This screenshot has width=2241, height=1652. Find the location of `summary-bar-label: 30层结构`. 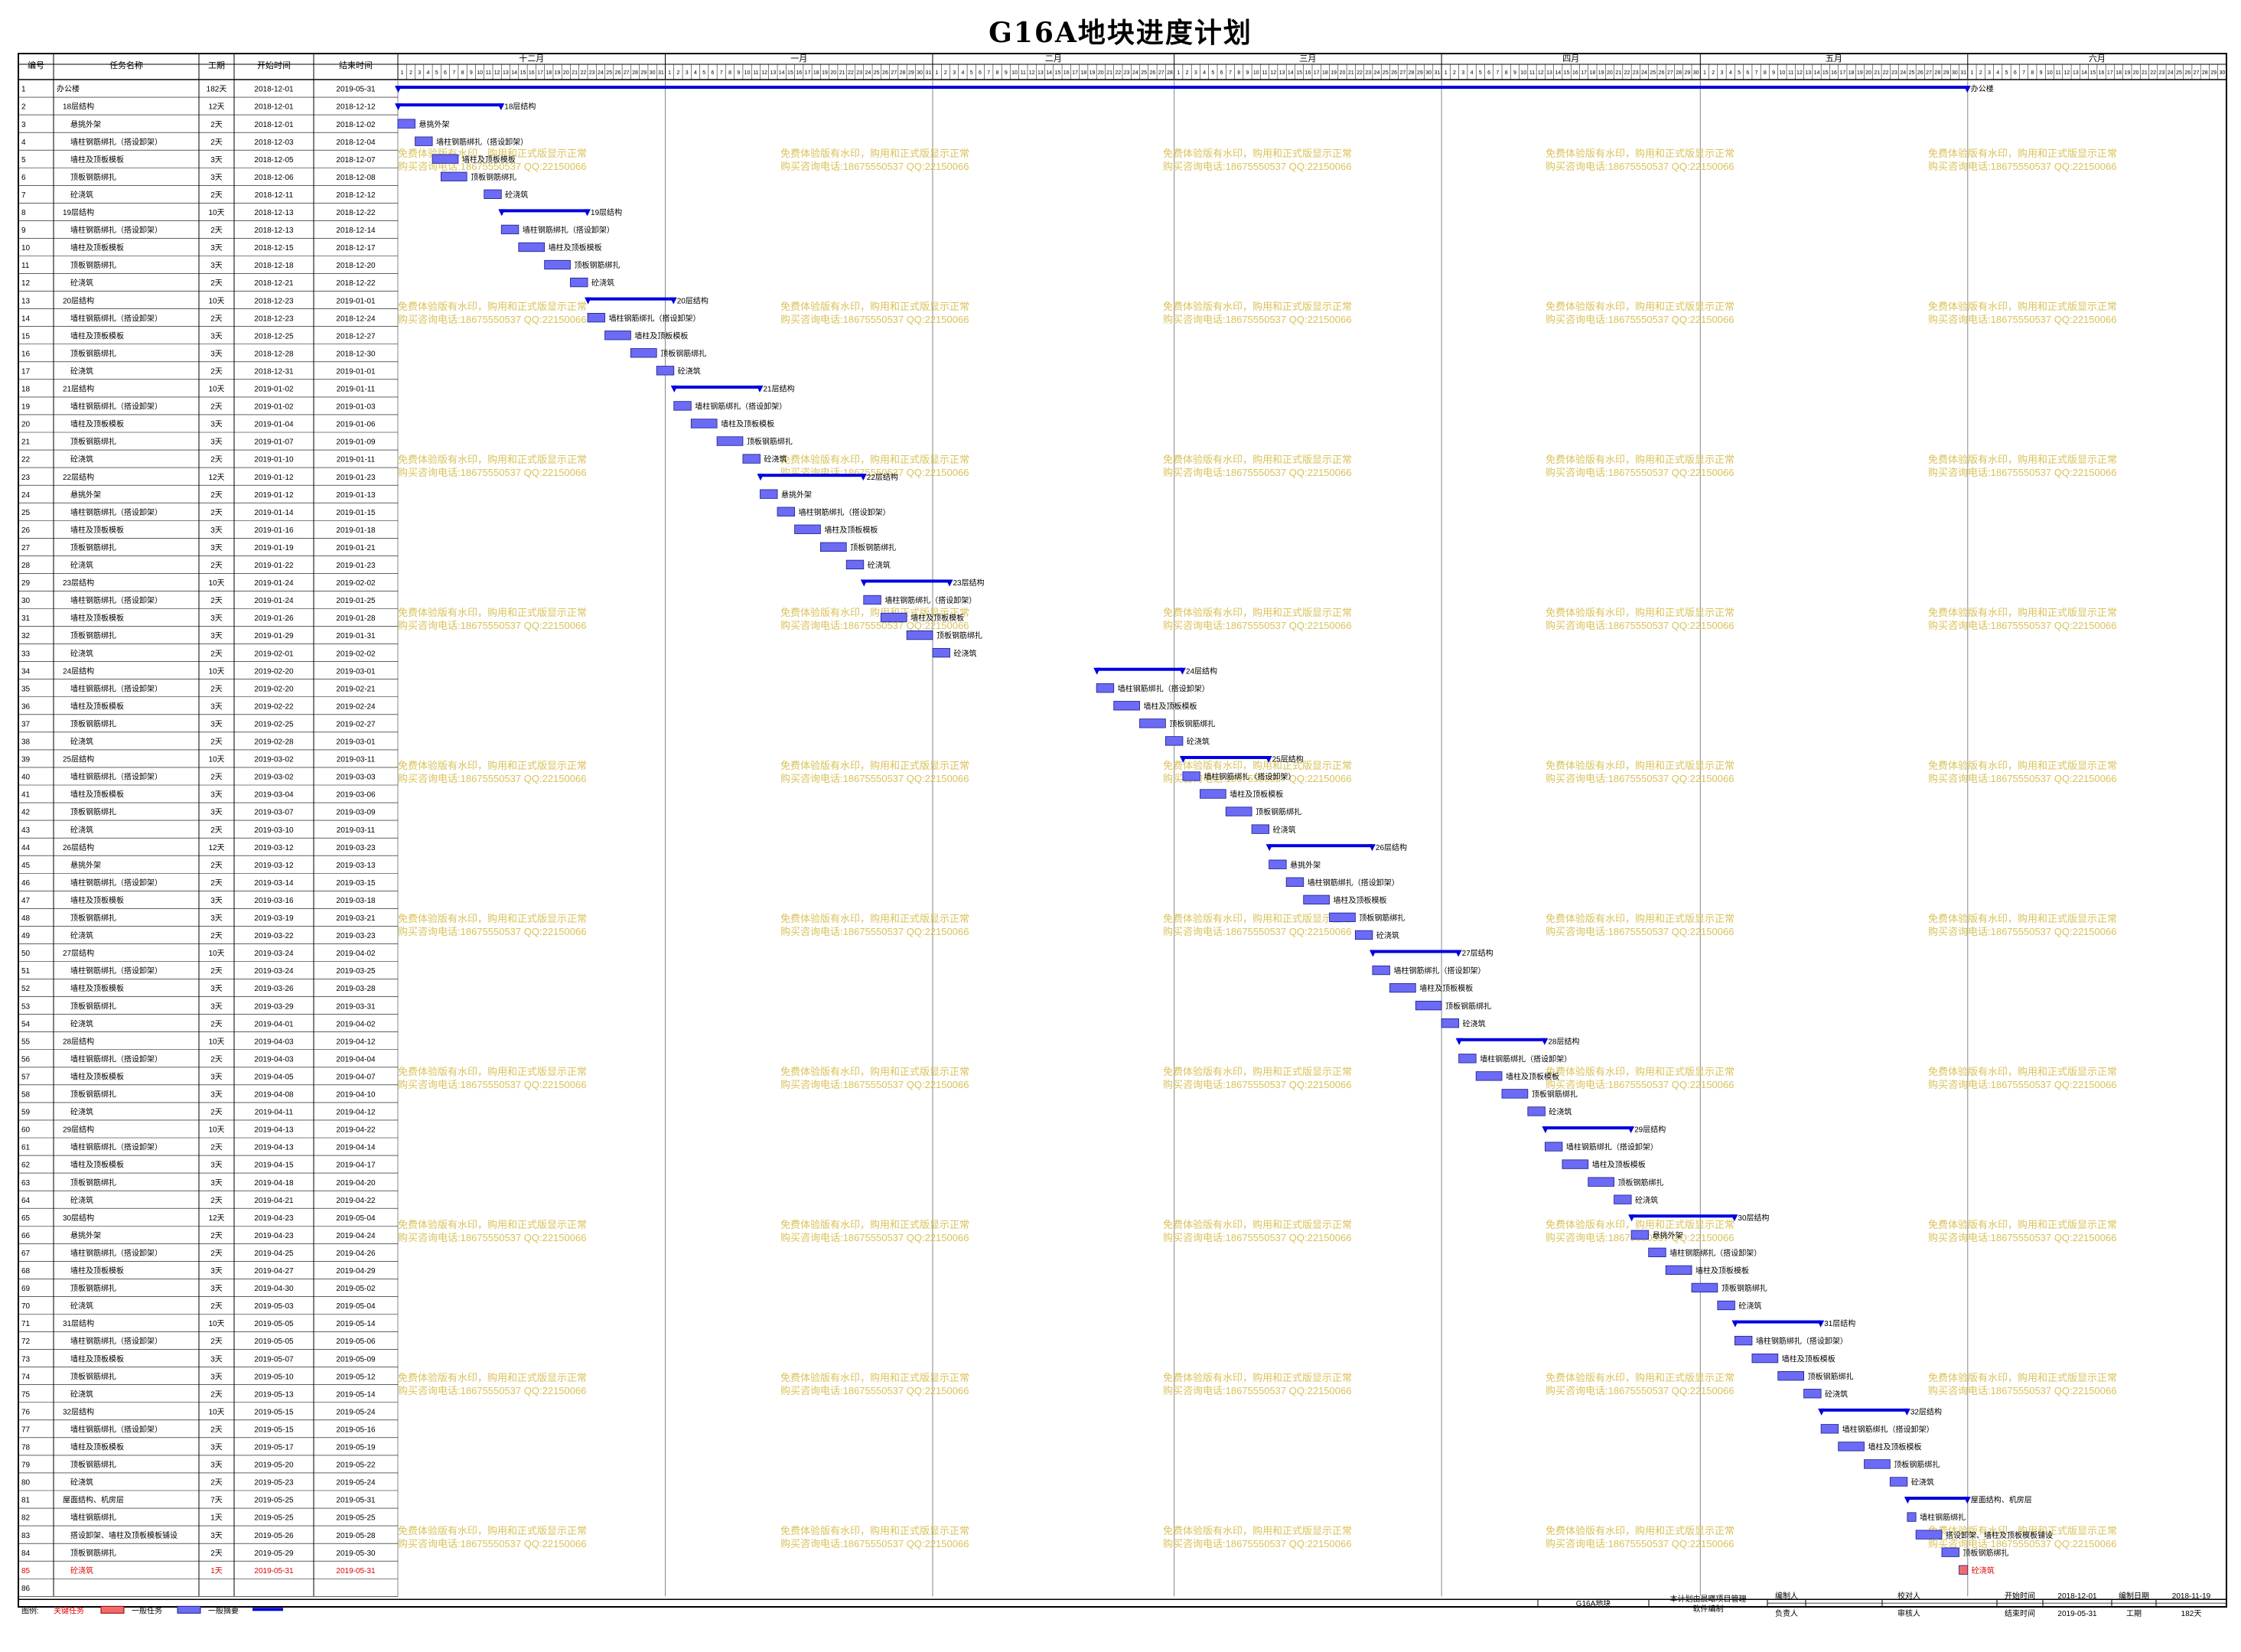

summary-bar-label: 30层结构 is located at coordinates (1753, 1218).